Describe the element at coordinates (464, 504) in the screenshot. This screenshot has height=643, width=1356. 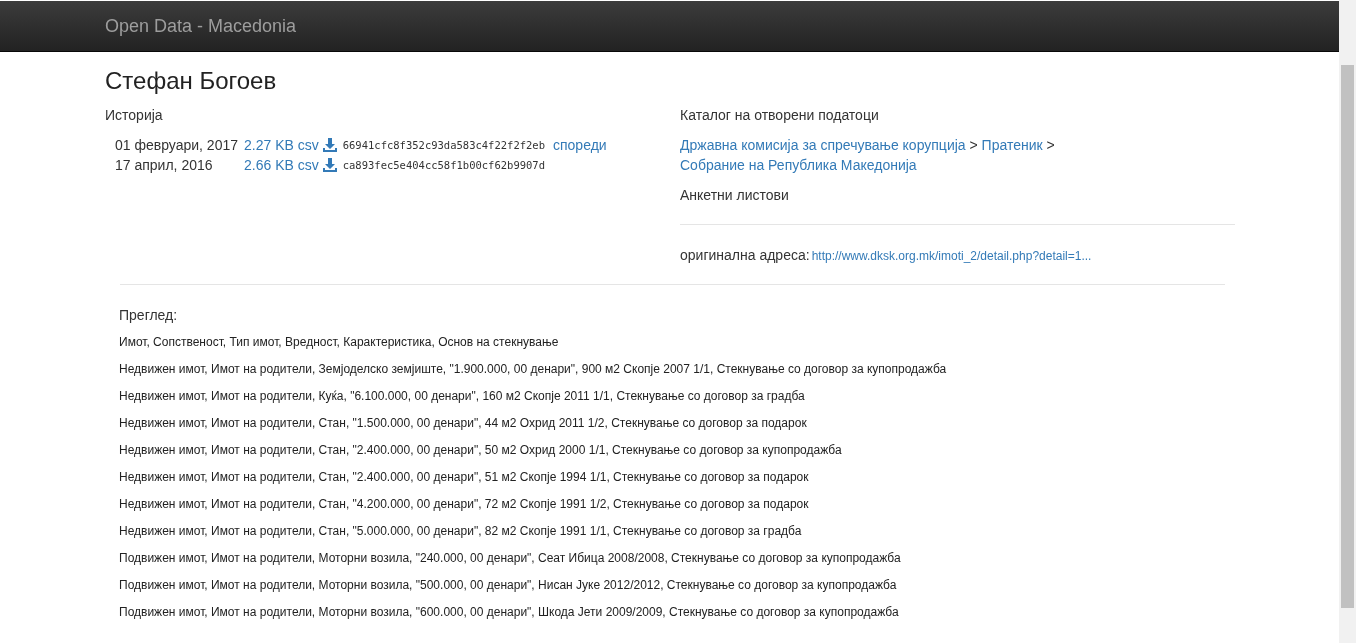
I see `preview-line: Недвижен имот, Имот на родители, Стан, "4.200.000, 00 денари", 72 м2 Скопје 1991 1/2, Стекнување со договор за подарок` at that location.